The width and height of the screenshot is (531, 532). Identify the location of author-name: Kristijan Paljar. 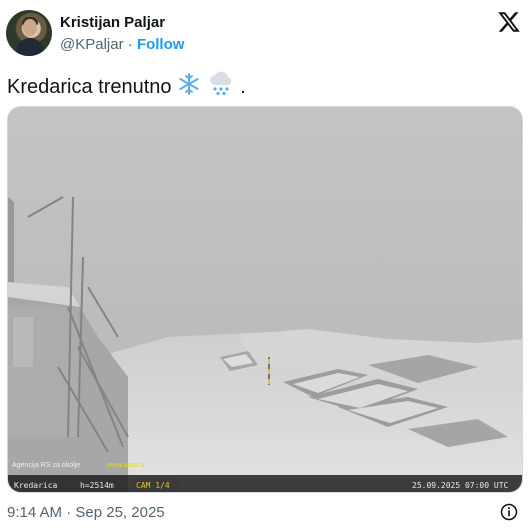
(112, 23).